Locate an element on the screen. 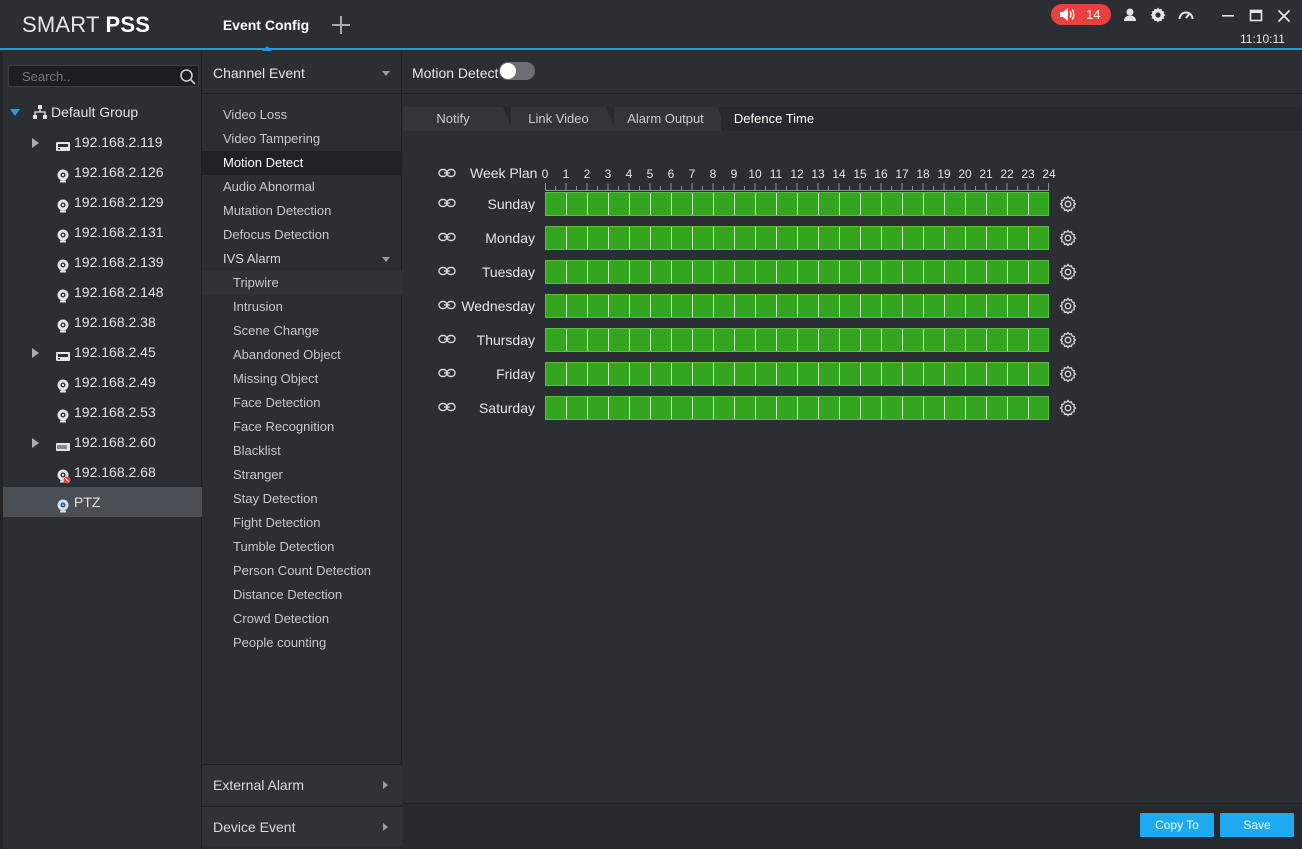 The image size is (1302, 849). tree-device-item: 192.168.2.148 is located at coordinates (102, 292).